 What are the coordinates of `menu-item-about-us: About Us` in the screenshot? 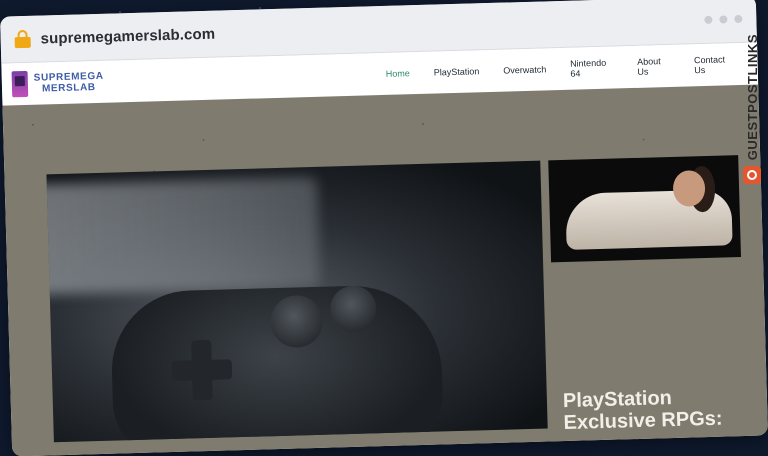 It's located at (653, 66).